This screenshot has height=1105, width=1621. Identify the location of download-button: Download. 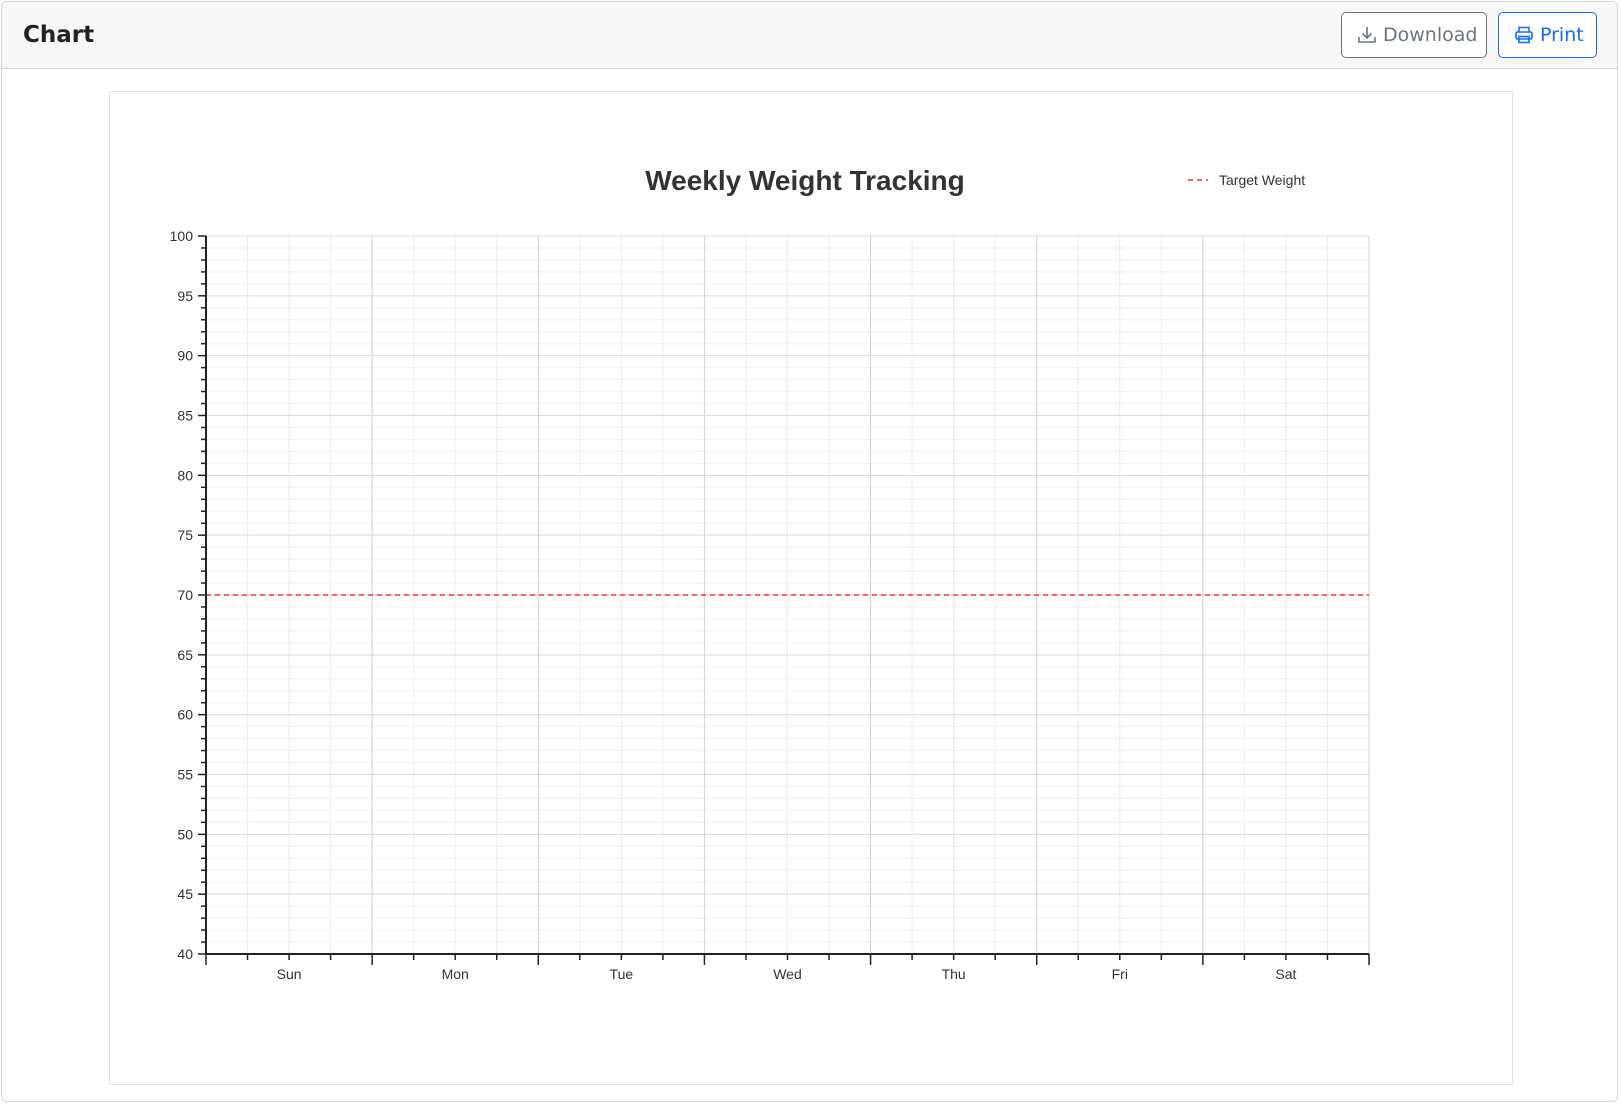
(1414, 35).